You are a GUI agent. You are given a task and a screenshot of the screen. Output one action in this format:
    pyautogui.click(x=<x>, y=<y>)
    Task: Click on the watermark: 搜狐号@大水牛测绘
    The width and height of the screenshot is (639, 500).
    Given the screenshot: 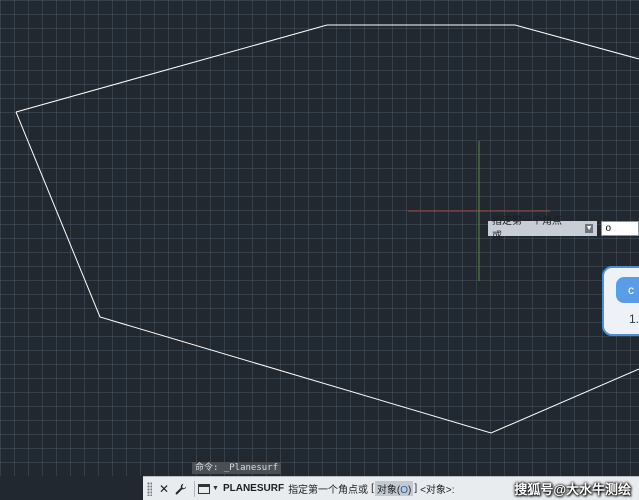 What is the action you would take?
    pyautogui.click(x=572, y=489)
    